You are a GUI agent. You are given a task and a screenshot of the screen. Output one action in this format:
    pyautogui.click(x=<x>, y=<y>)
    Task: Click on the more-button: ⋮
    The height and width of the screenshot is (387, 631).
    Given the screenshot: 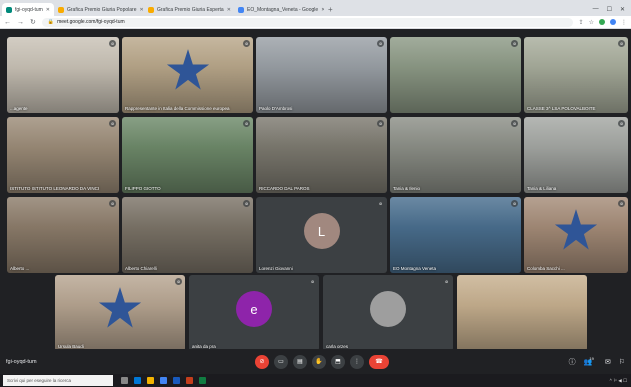 What is the action you would take?
    pyautogui.click(x=357, y=361)
    